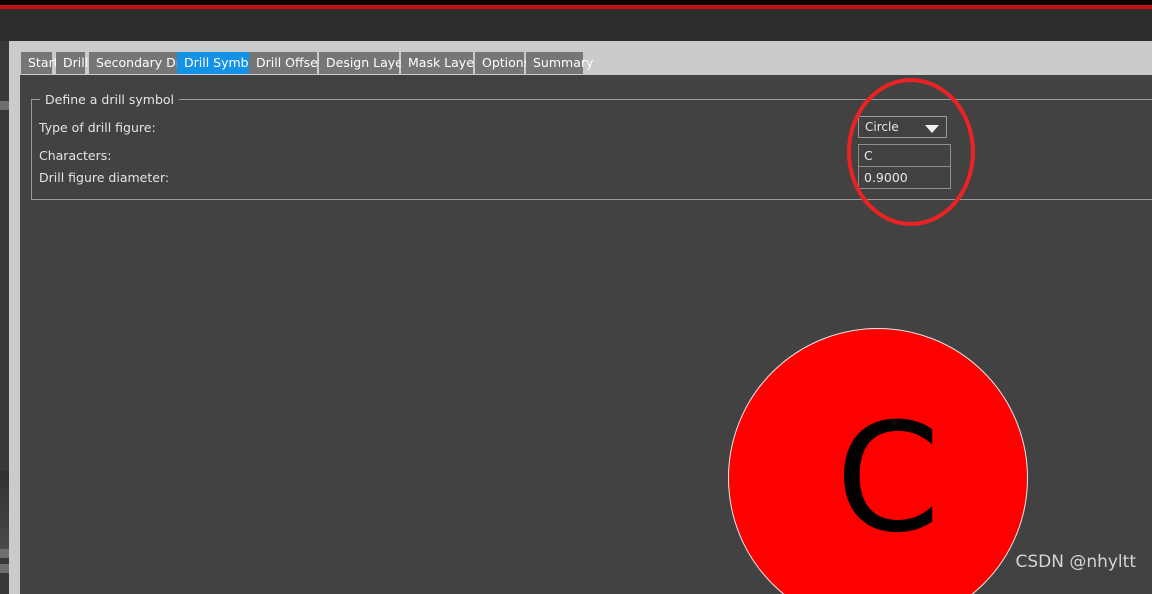 This screenshot has height=594, width=1152. I want to click on label-type-of-drill-figure: Type of drill figure:, so click(97, 127).